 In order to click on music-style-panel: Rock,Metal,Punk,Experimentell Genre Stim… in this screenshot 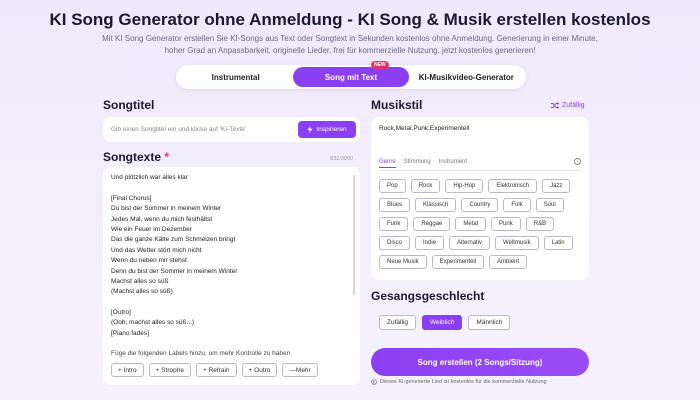, I will do `click(480, 198)`.